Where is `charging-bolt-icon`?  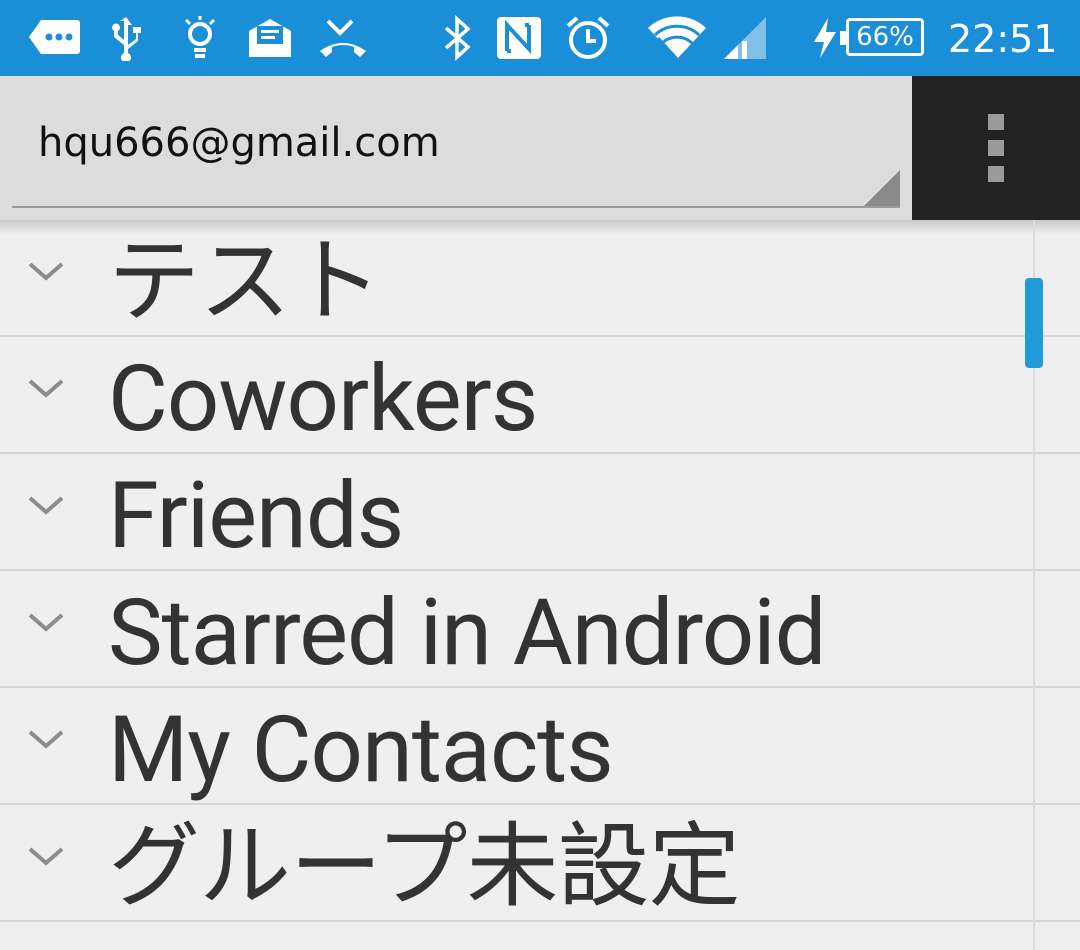
charging-bolt-icon is located at coordinates (825, 38).